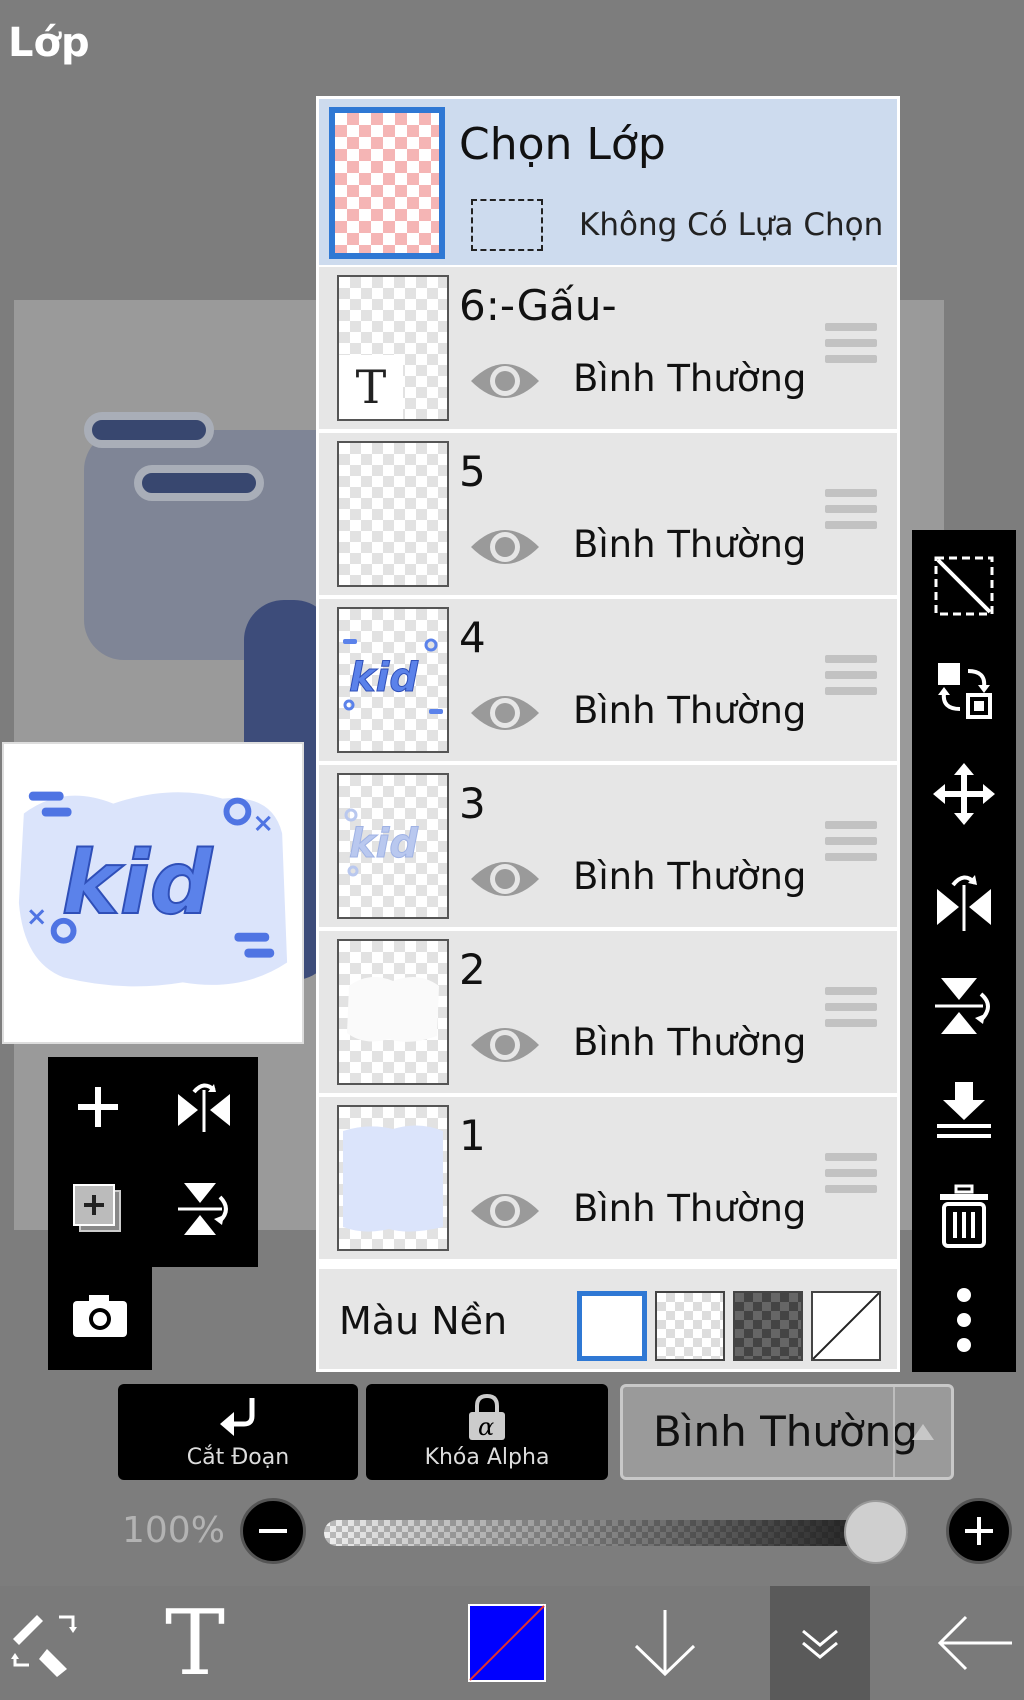 This screenshot has width=1024, height=1700. I want to click on collapse-panel-button, so click(820, 1643).